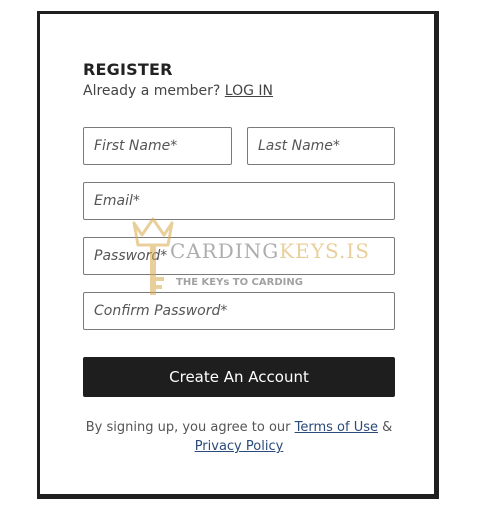 This screenshot has height=513, width=494. What do you see at coordinates (239, 311) in the screenshot?
I see `confirm-password-input` at bounding box center [239, 311].